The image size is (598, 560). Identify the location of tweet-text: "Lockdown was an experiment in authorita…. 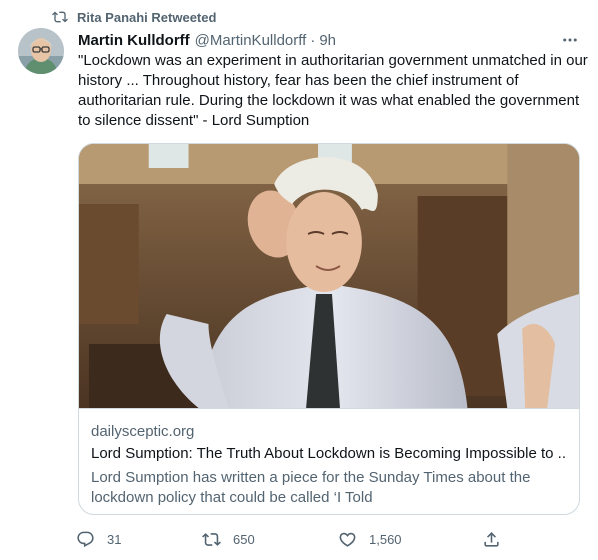
(333, 90).